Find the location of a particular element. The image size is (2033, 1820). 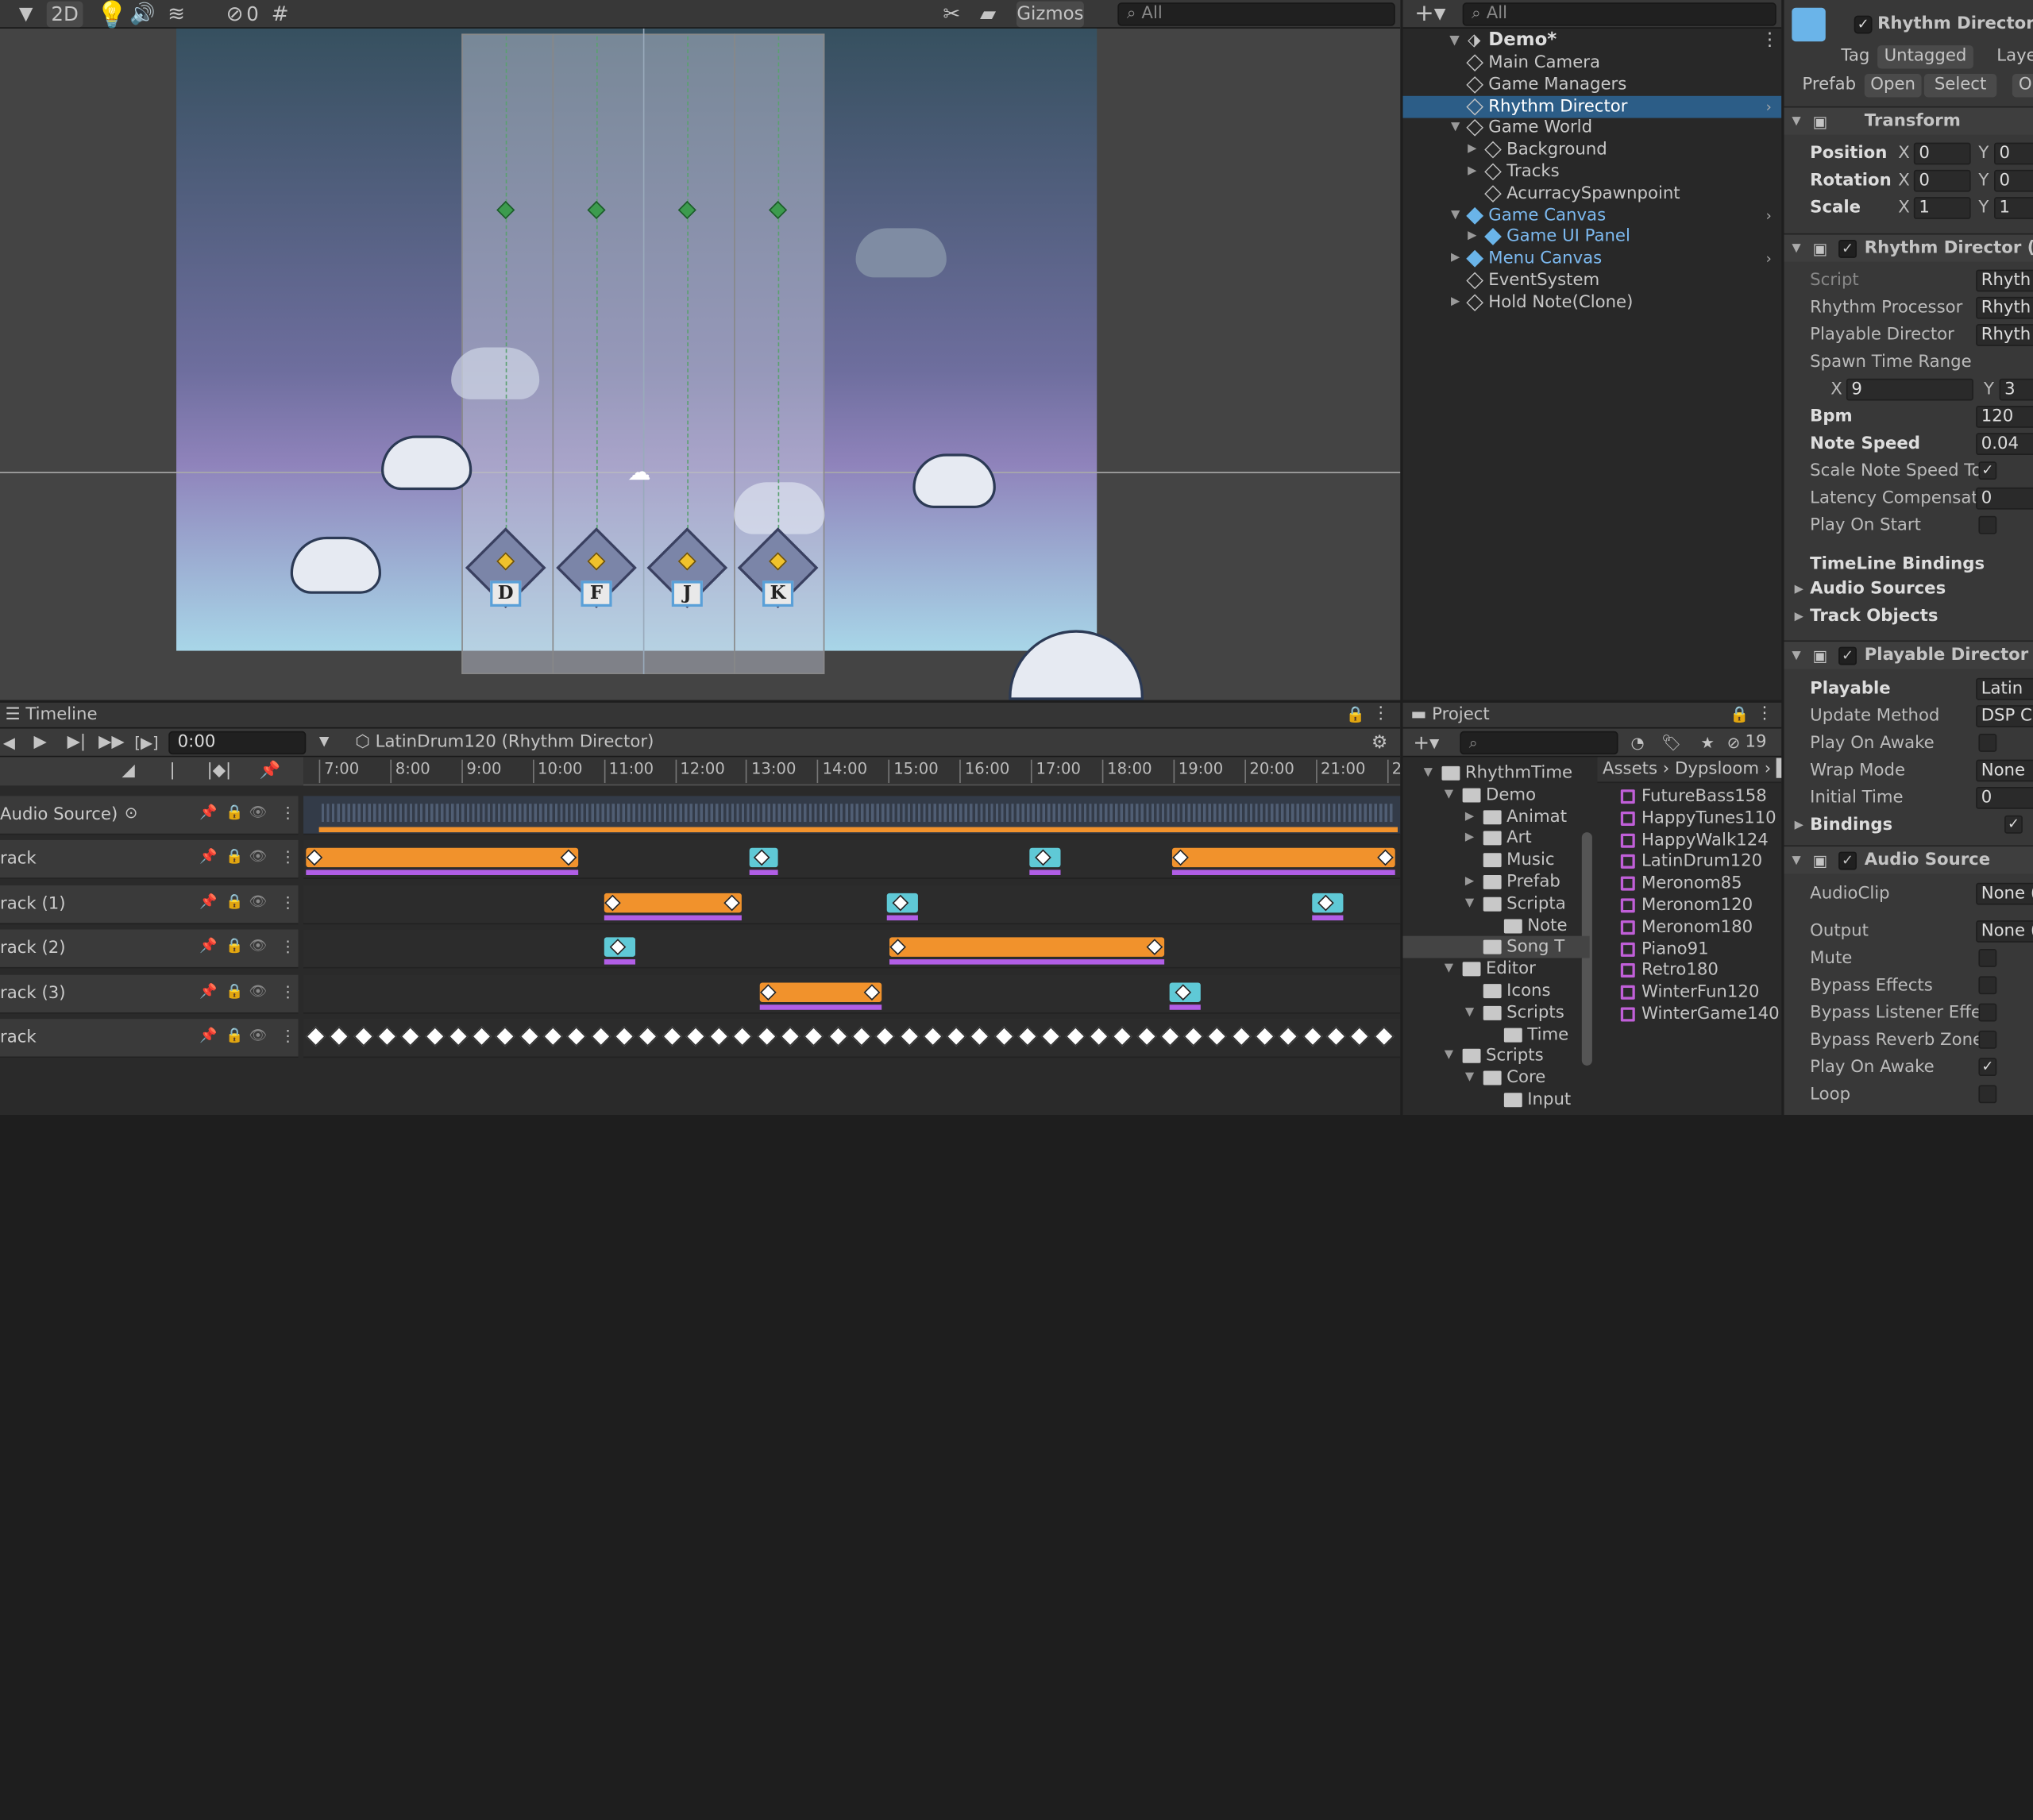

scene-search: ⌕ All is located at coordinates (1256, 14).